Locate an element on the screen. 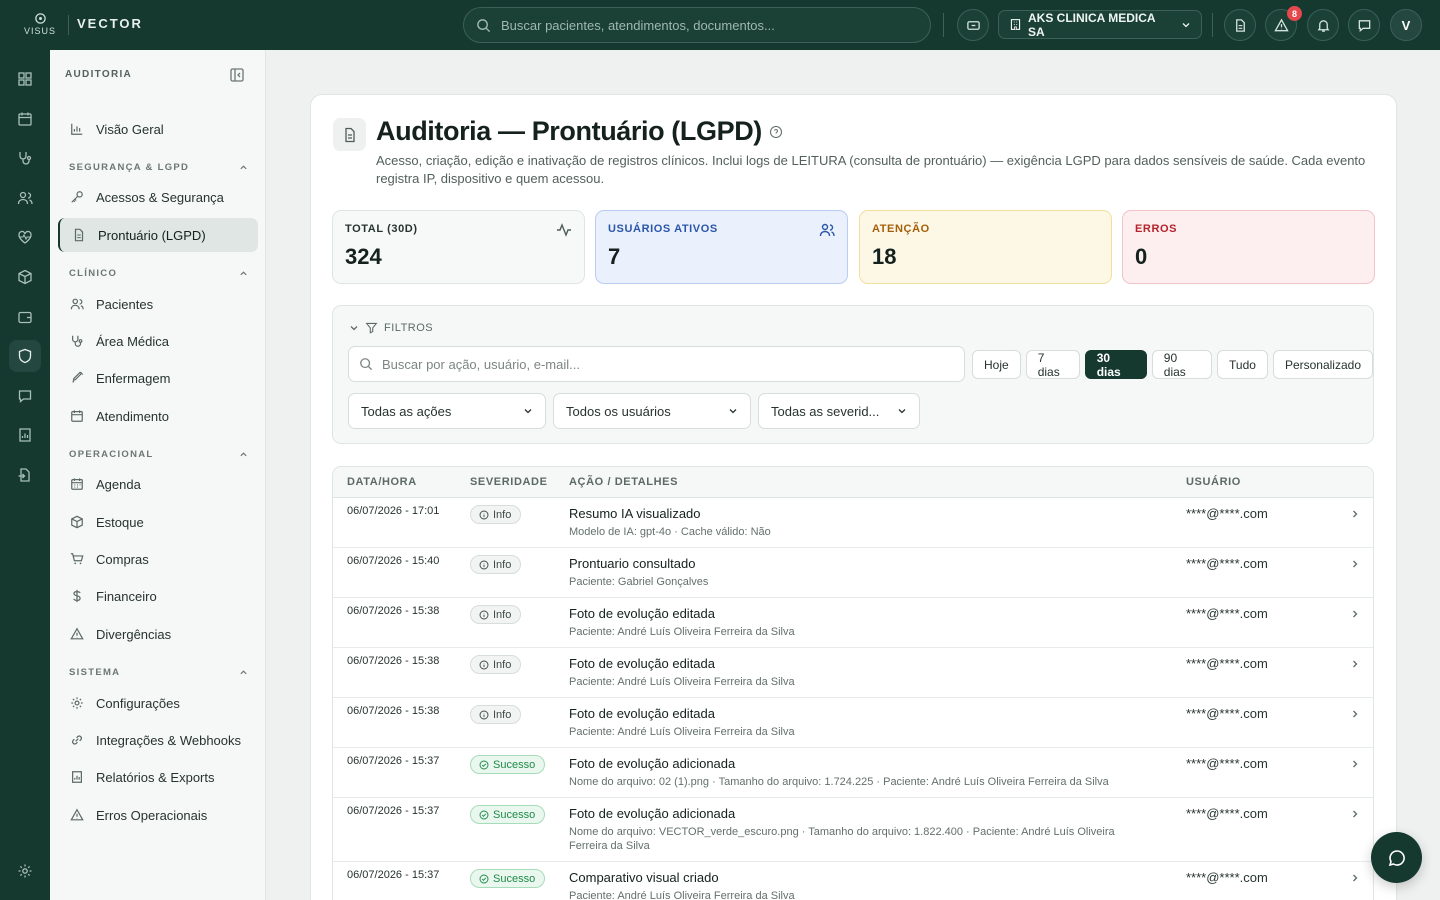 Image resolution: width=1440 pixels, height=900 pixels. cell-datetime: 06/07/2026 - 15:38 is located at coordinates (393, 661).